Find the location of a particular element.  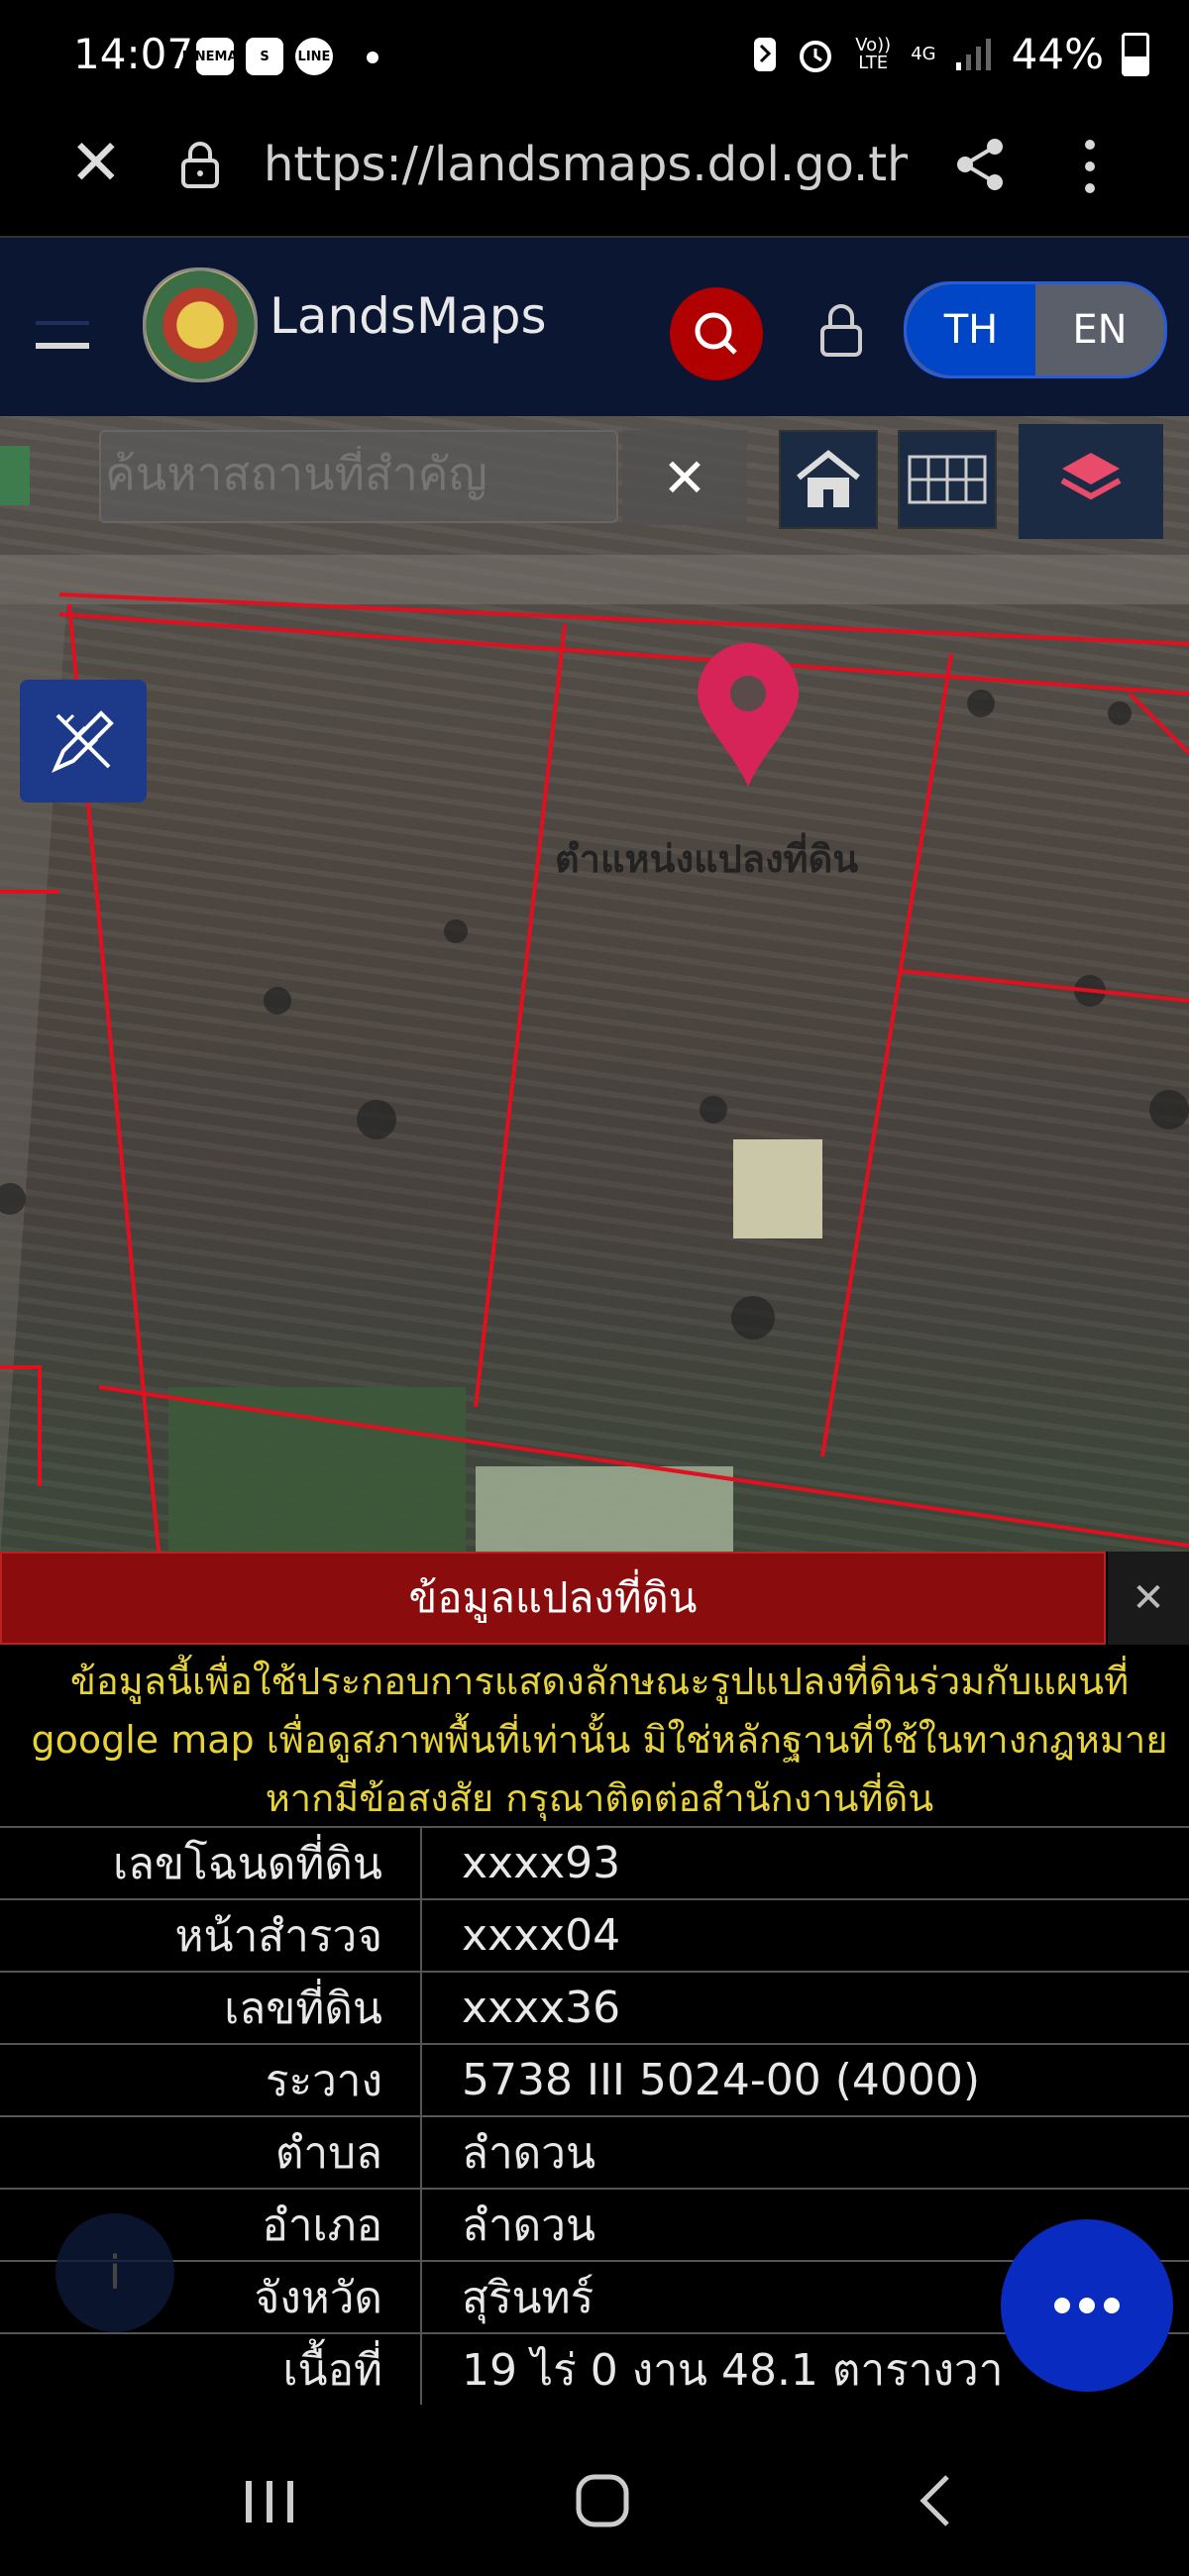

search-button is located at coordinates (717, 333).